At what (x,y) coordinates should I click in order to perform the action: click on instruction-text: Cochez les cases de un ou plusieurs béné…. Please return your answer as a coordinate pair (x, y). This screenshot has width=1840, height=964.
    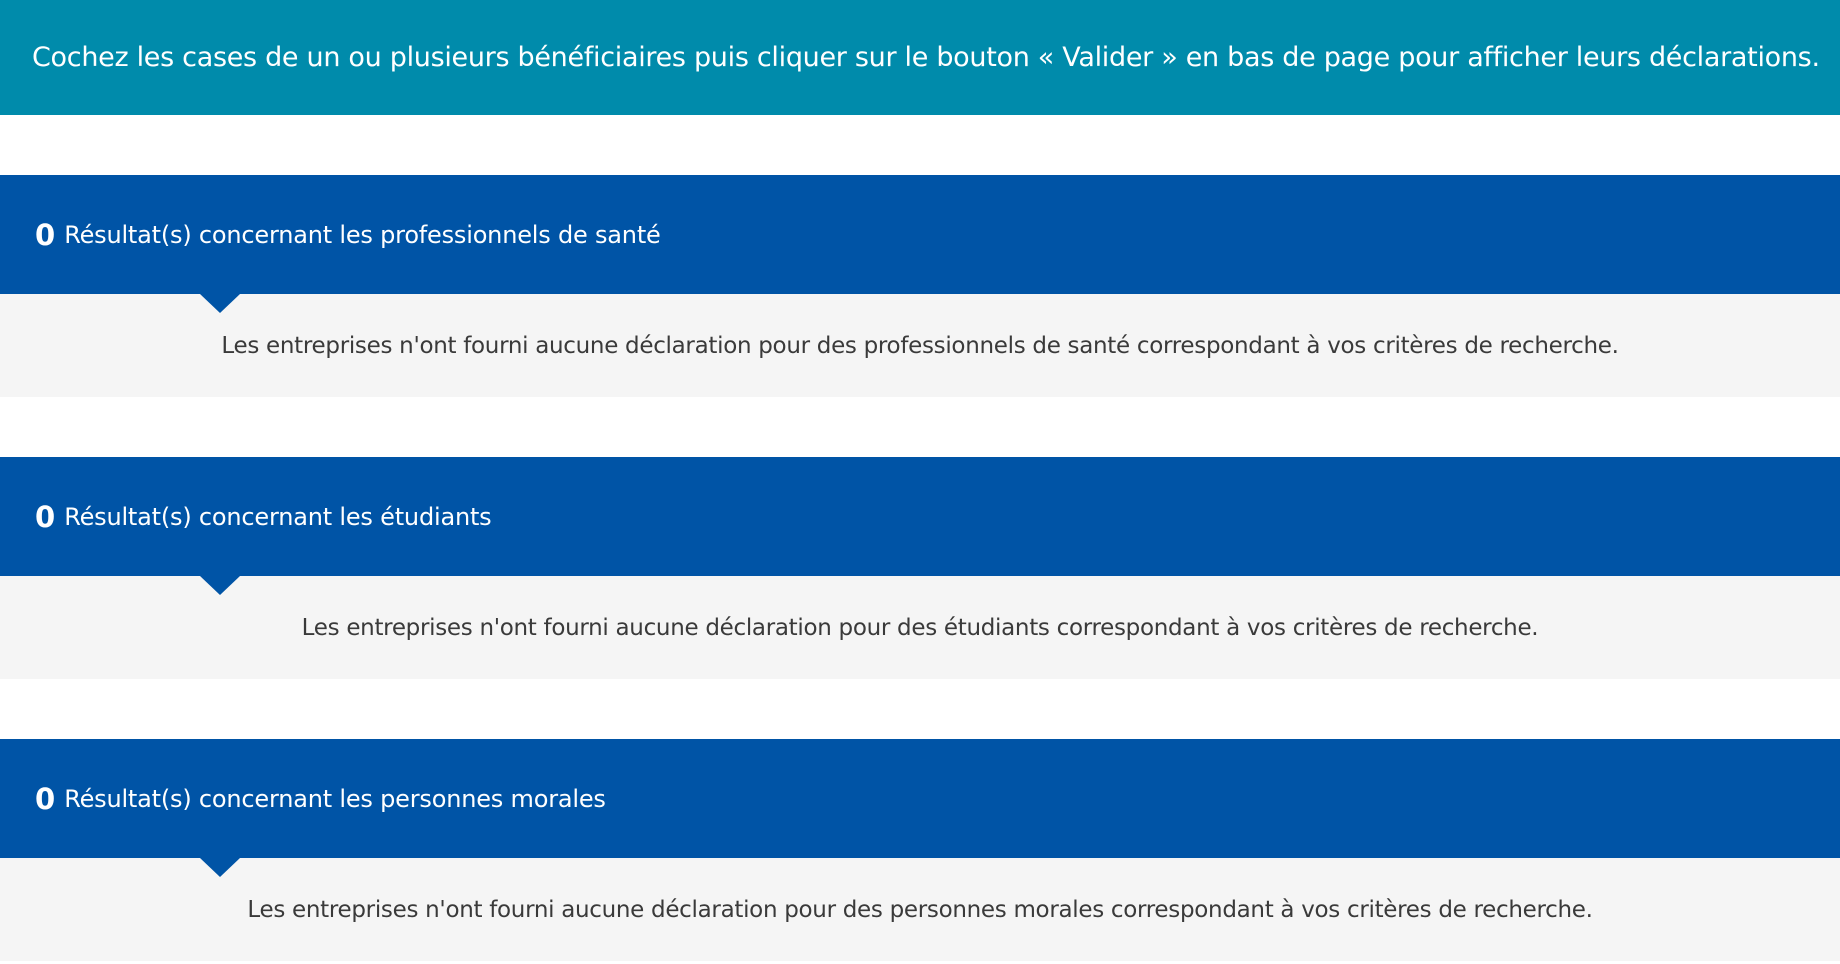
    Looking at the image, I should click on (926, 57).